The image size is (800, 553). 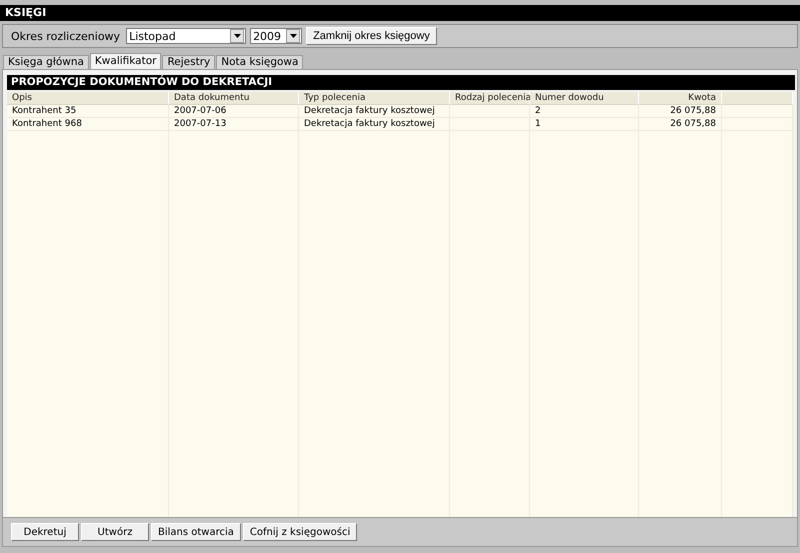 I want to click on column-header: Kwota, so click(x=680, y=98).